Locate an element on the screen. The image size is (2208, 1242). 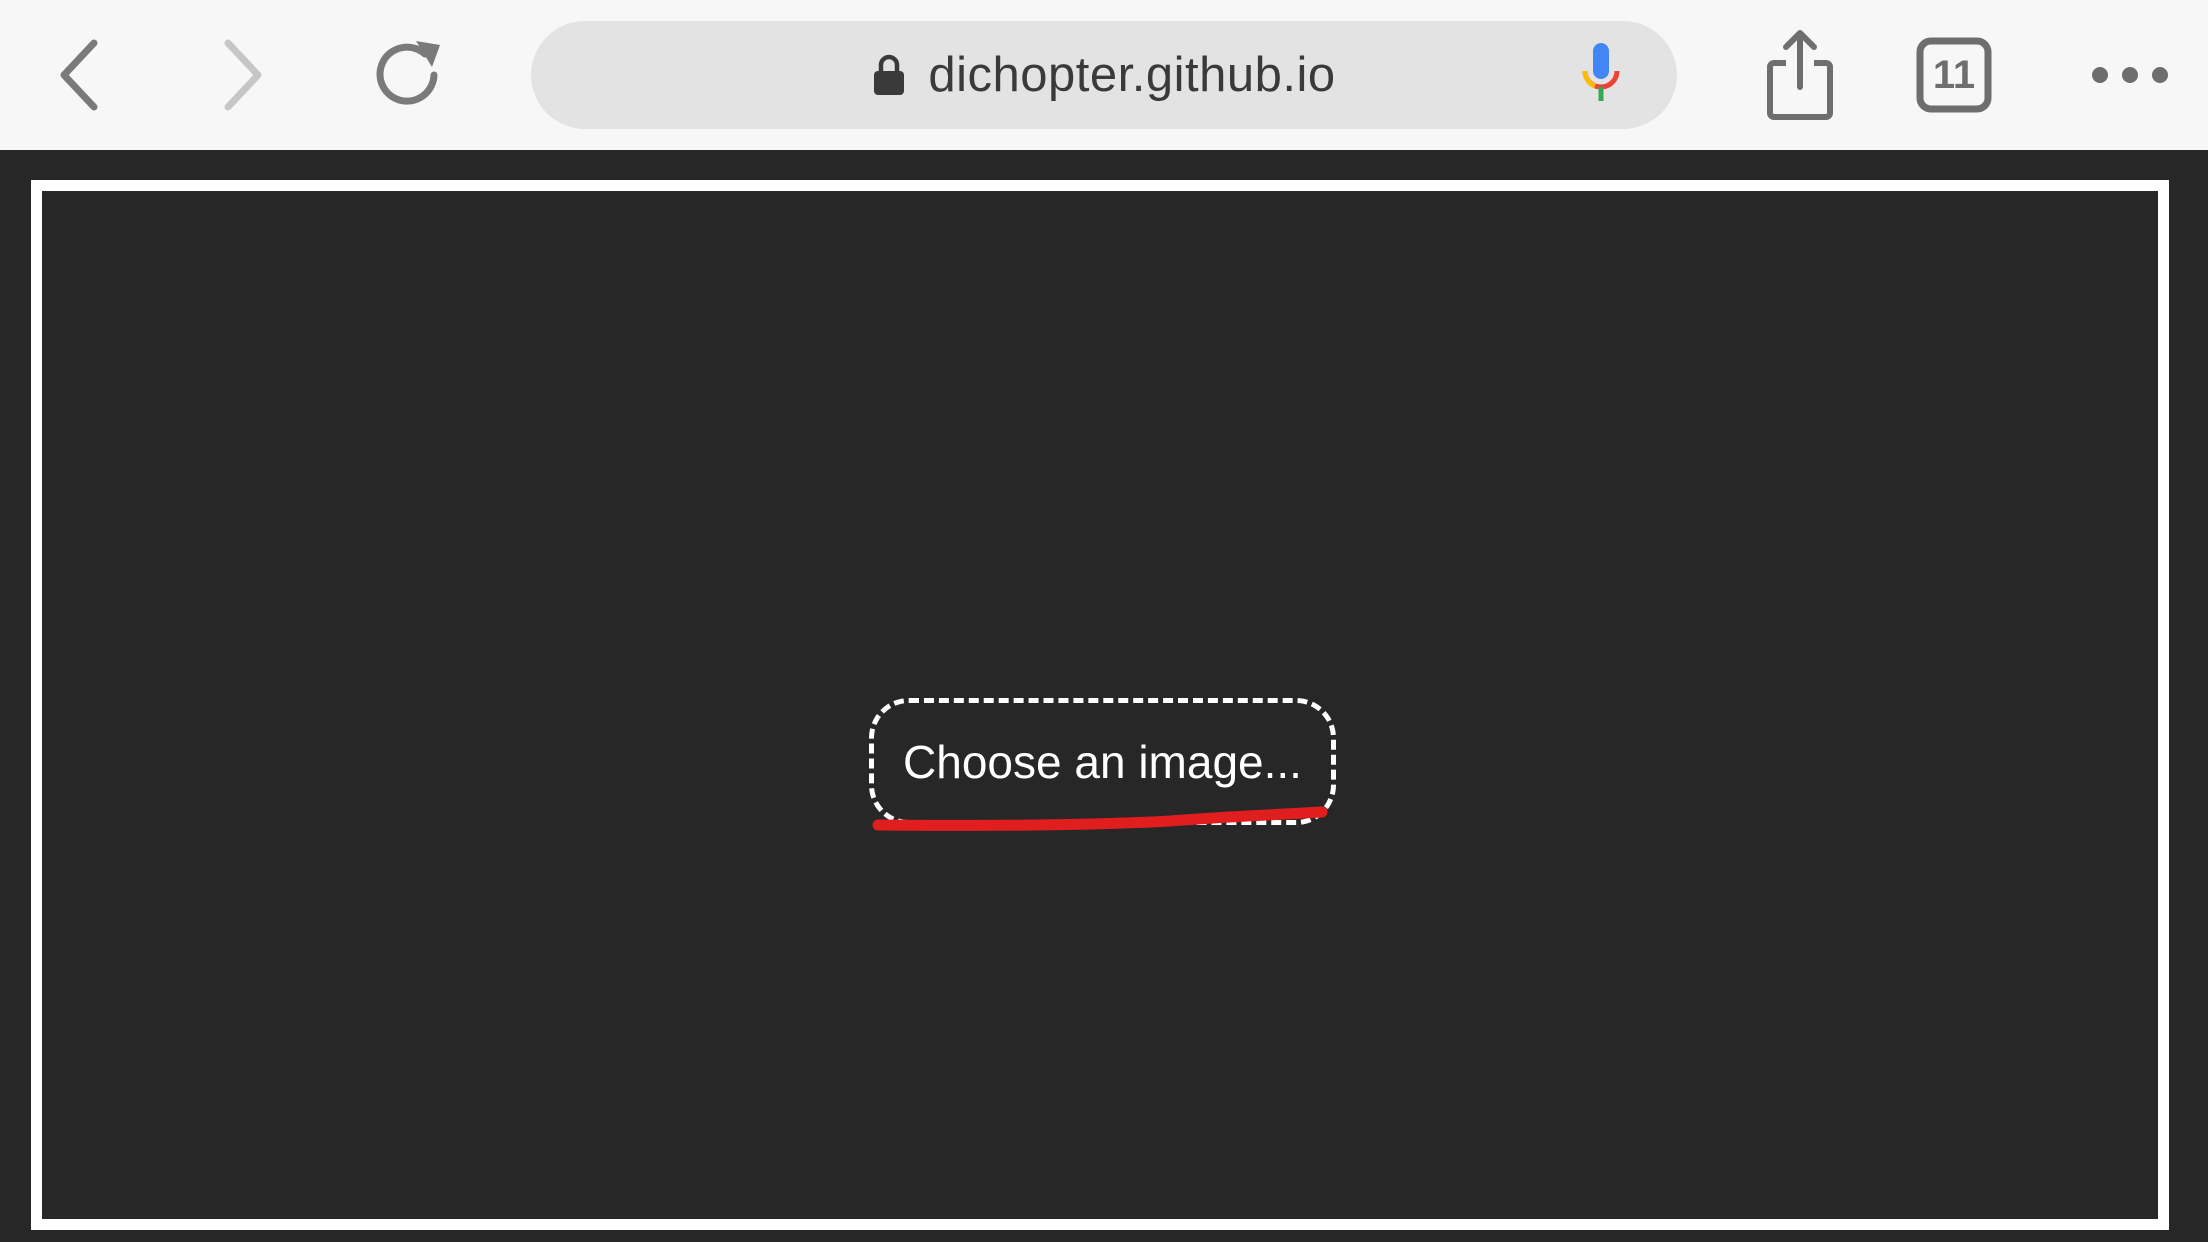
lock-icon is located at coordinates (889, 75).